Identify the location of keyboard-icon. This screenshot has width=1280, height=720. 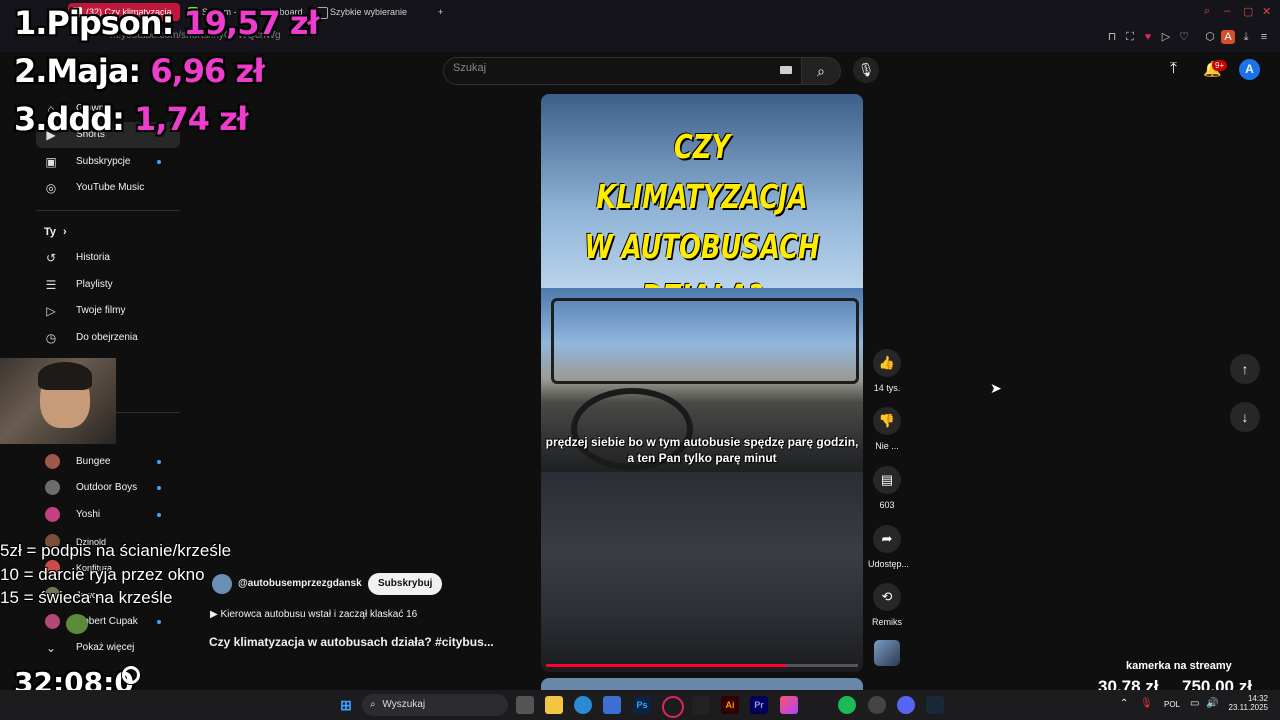
(786, 70).